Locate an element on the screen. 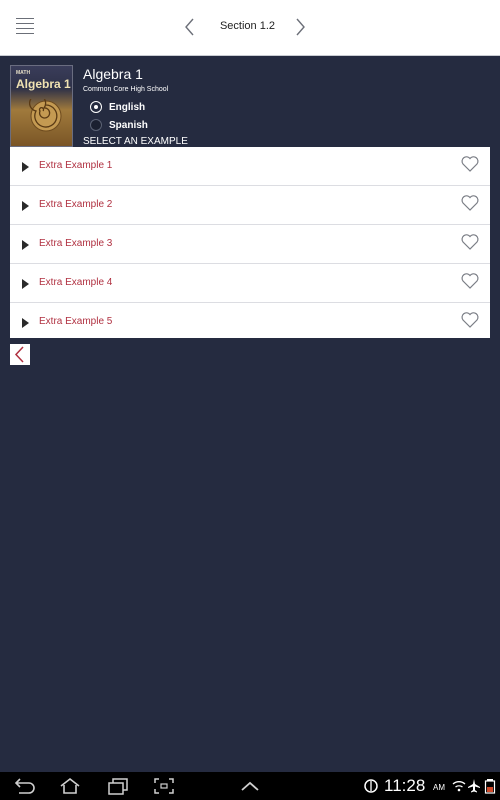 This screenshot has height=800, width=500. back-icon is located at coordinates (24, 786).